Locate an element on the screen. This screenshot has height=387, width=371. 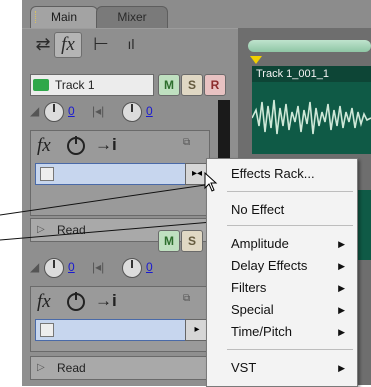
menu-item-amplitude: Amplitude ▶ is located at coordinates (282, 244).